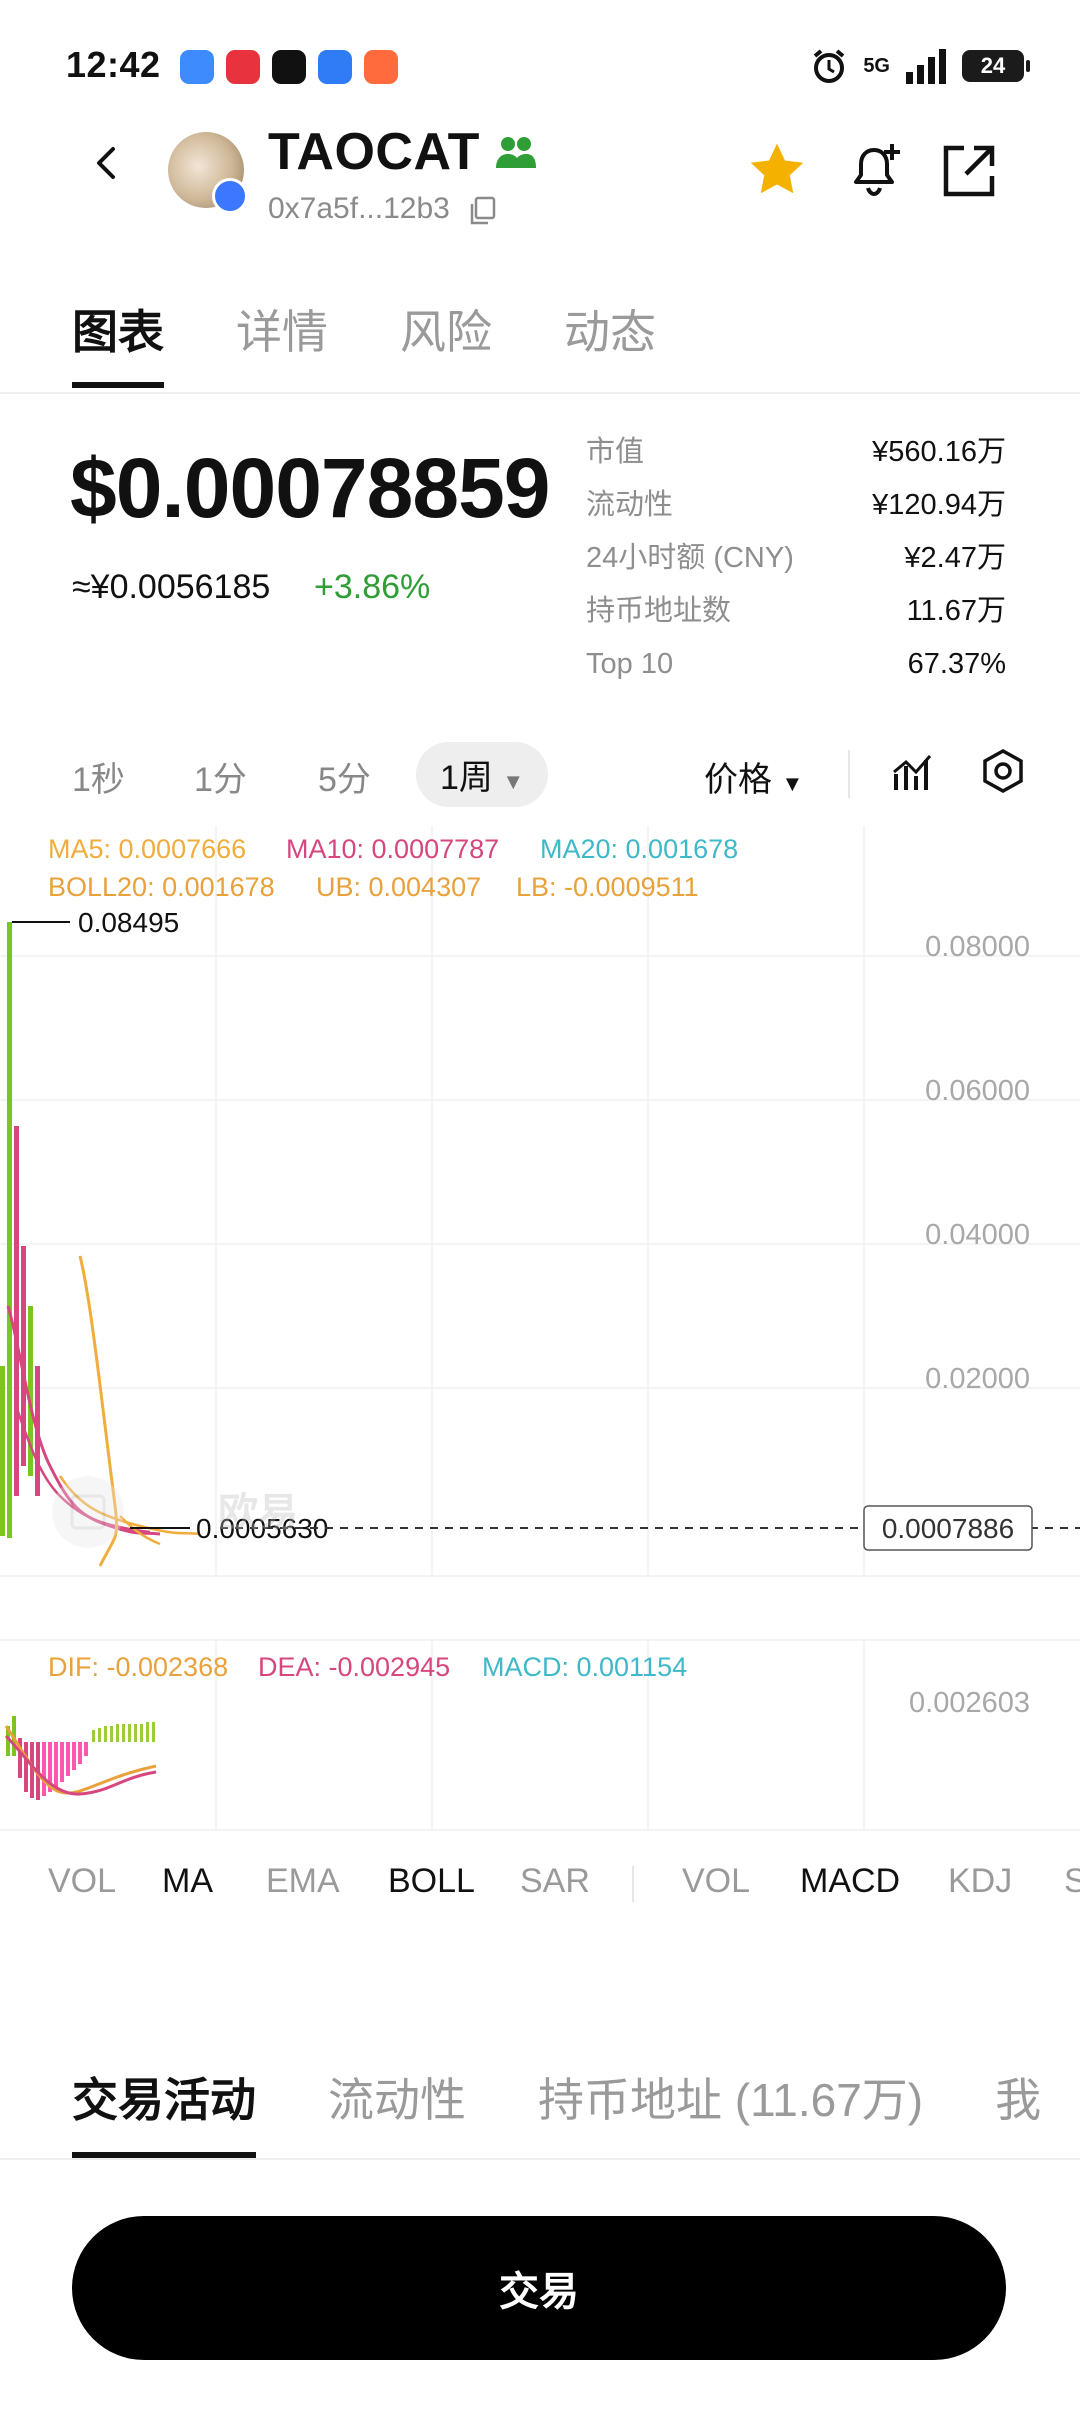  What do you see at coordinates (969, 1703) in the screenshot?
I see `macd-tick: 0.002603` at bounding box center [969, 1703].